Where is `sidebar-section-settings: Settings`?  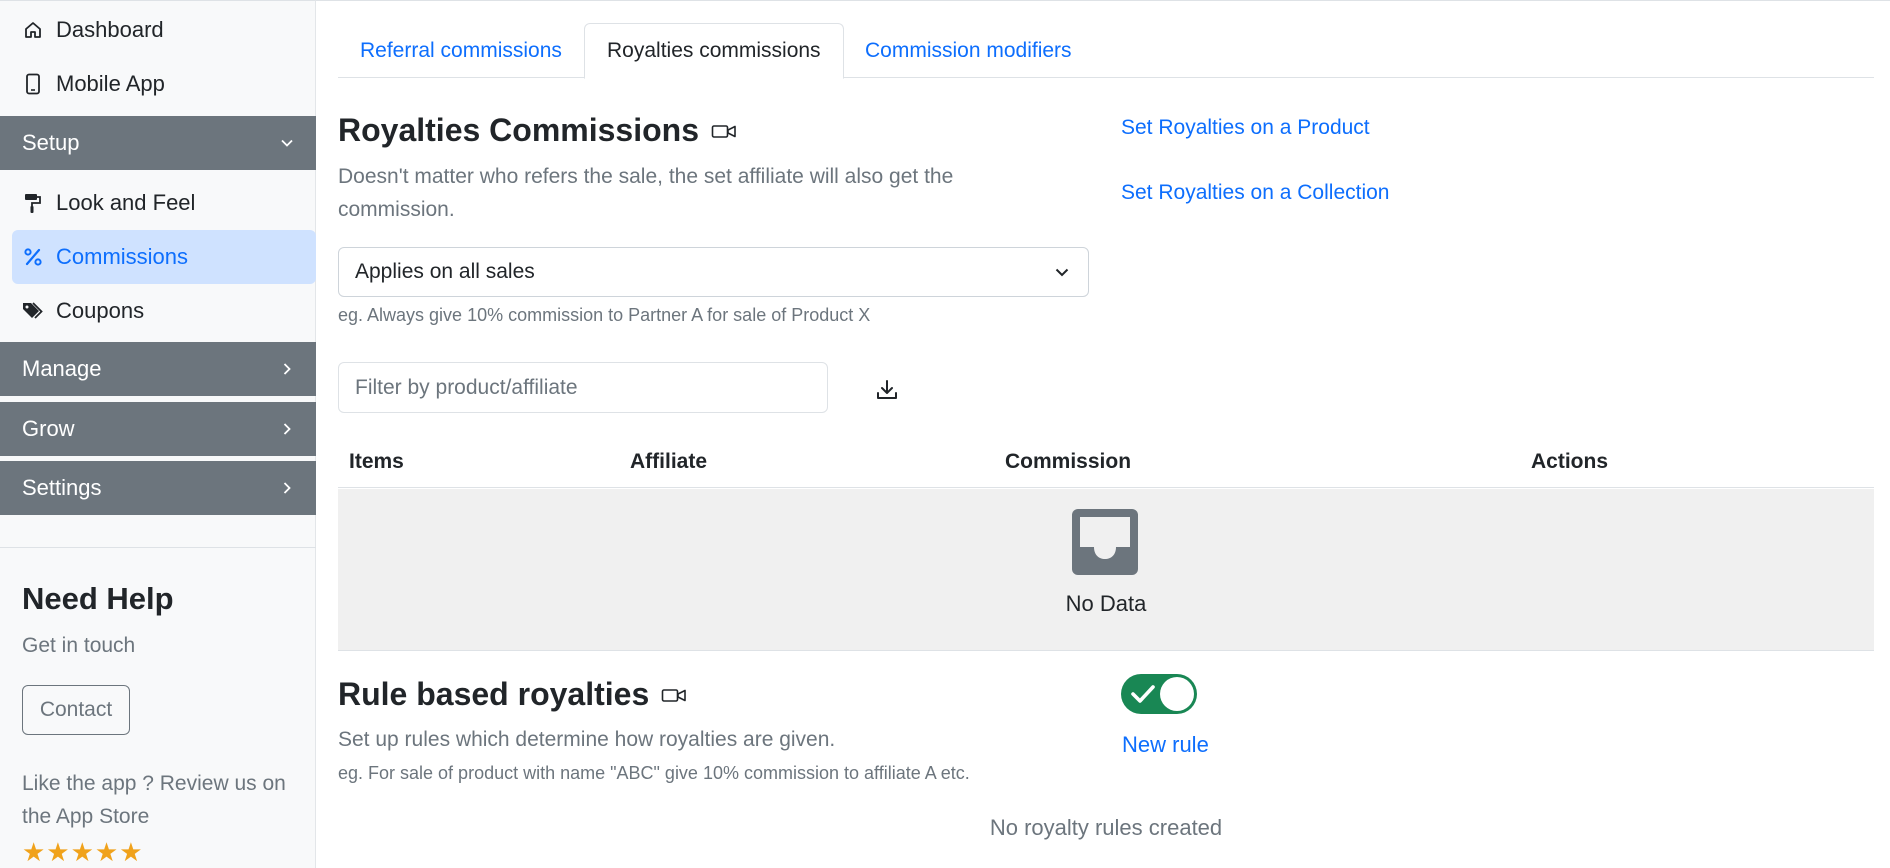 sidebar-section-settings: Settings is located at coordinates (158, 488).